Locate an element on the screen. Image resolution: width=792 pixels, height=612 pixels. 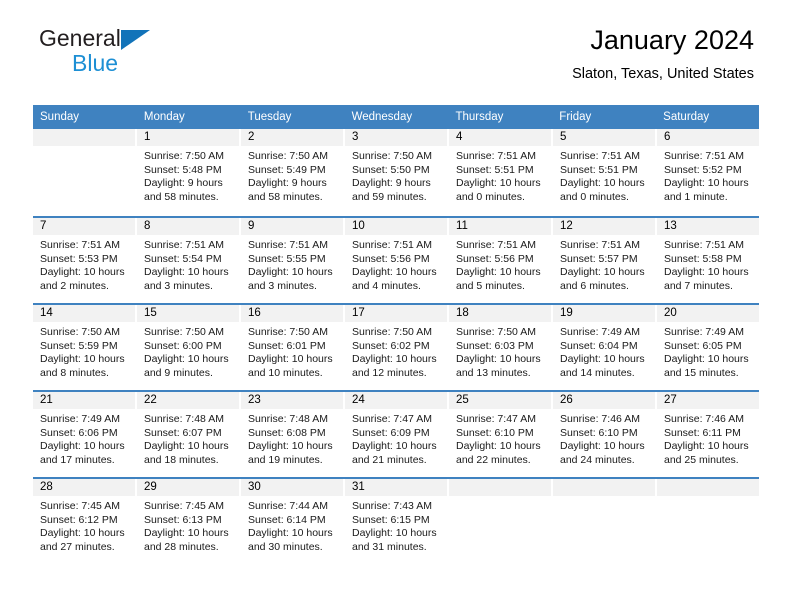
daylight-text: and 58 minutes. is located at coordinates (285, 196).